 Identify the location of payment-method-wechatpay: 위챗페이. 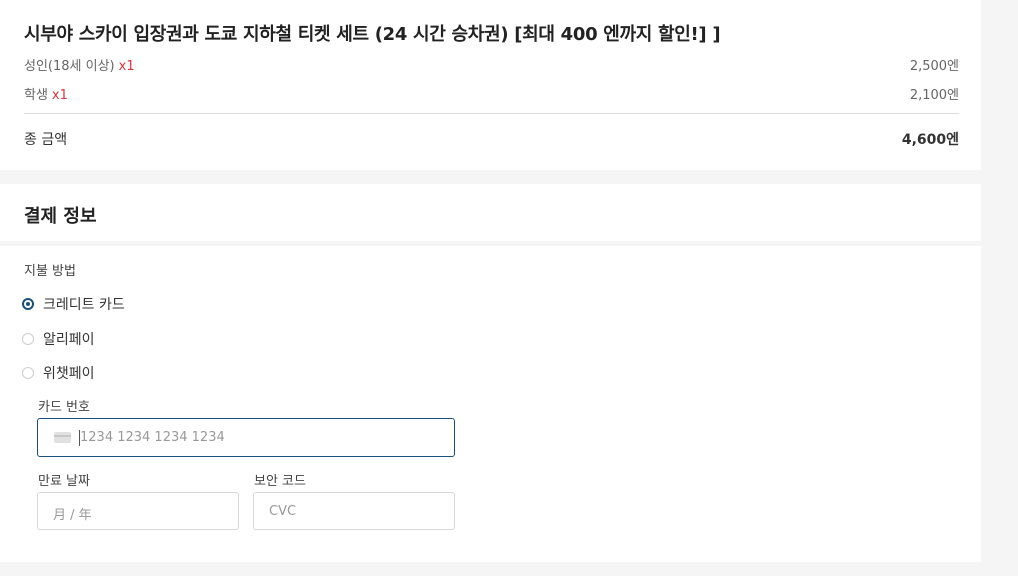
(58, 373).